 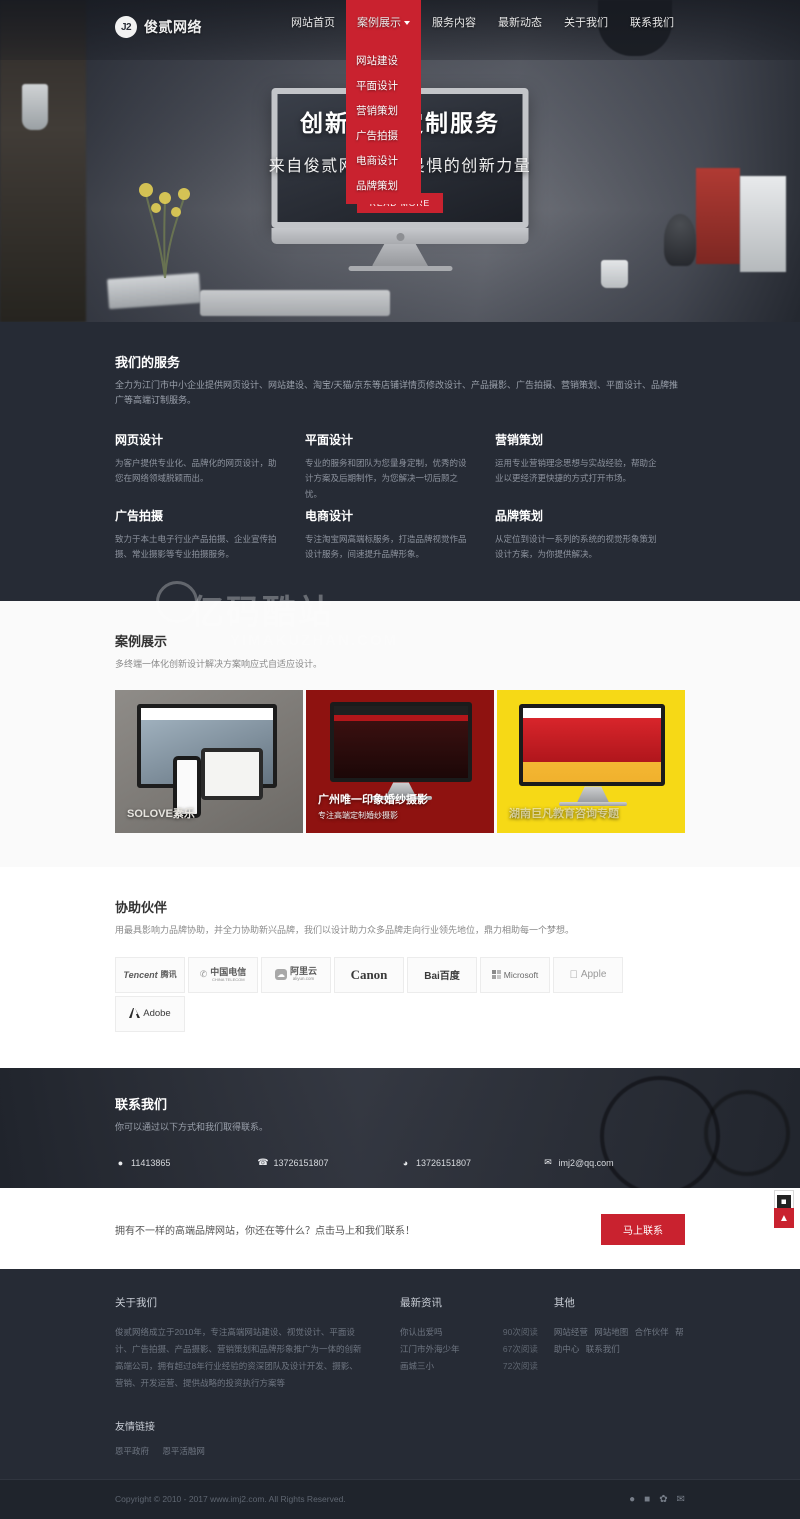 What do you see at coordinates (150, 1013) in the screenshot?
I see `partner-logo-adobe: Adobe` at bounding box center [150, 1013].